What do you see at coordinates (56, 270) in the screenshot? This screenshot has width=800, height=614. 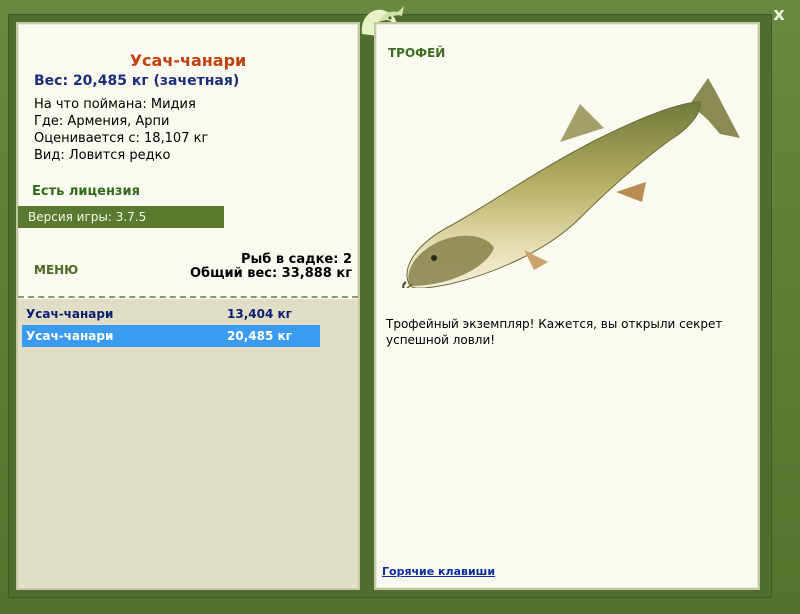 I see `menu-button: МЕНЮ` at bounding box center [56, 270].